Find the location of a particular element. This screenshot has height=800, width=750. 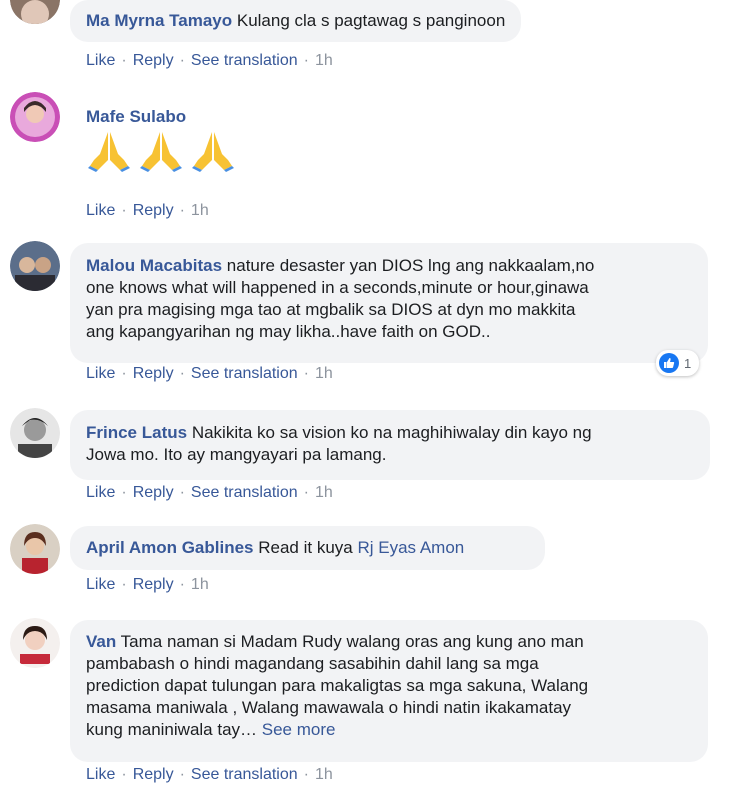

comment-text-line: Jowa mo. Ito ay mangyayari pa lamang. is located at coordinates (236, 454).